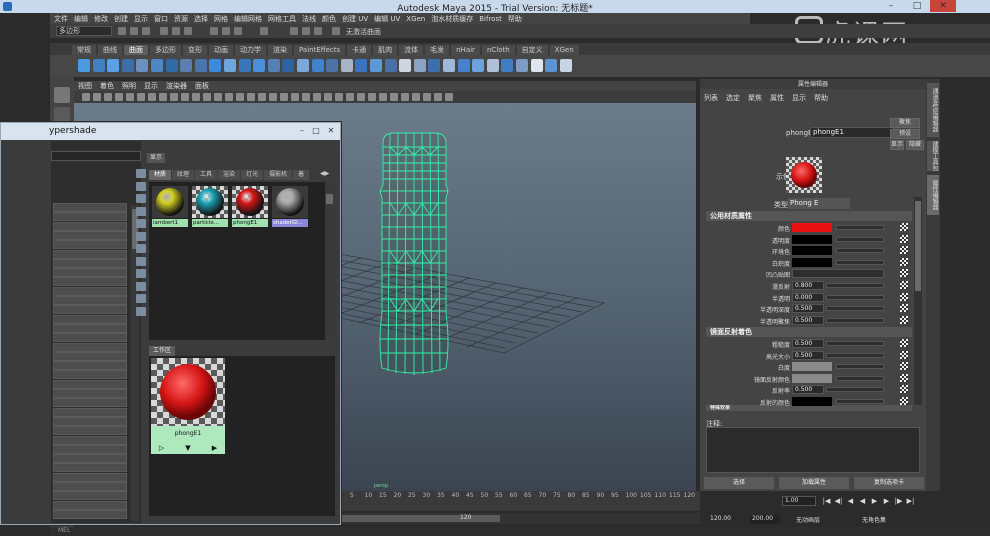 This screenshot has width=990, height=536. Describe the element at coordinates (808, 297) in the screenshot. I see `attribute-value-field: 0.000` at that location.